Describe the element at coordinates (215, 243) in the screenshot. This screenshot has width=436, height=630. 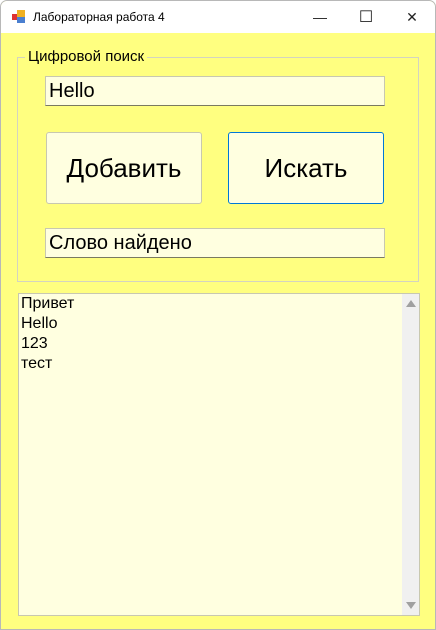
I see `result-field: Слово найдено` at that location.